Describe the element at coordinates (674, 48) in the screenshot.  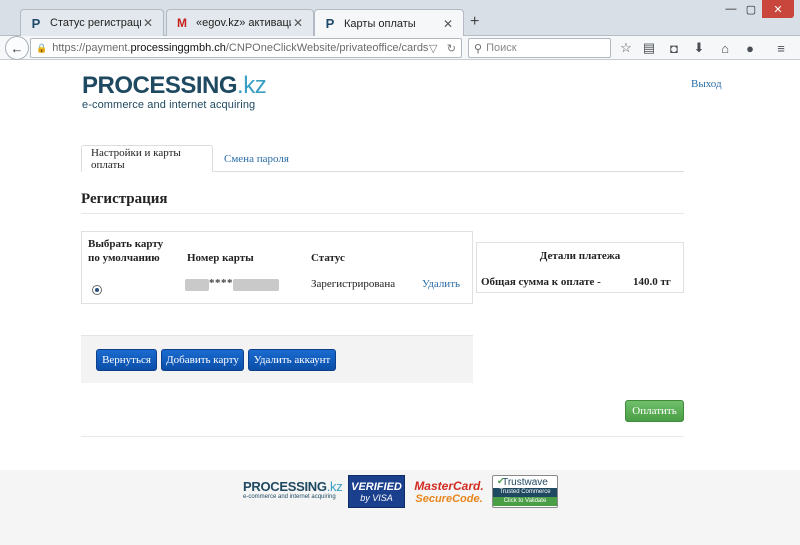
I see `pocket-icon: ◘` at that location.